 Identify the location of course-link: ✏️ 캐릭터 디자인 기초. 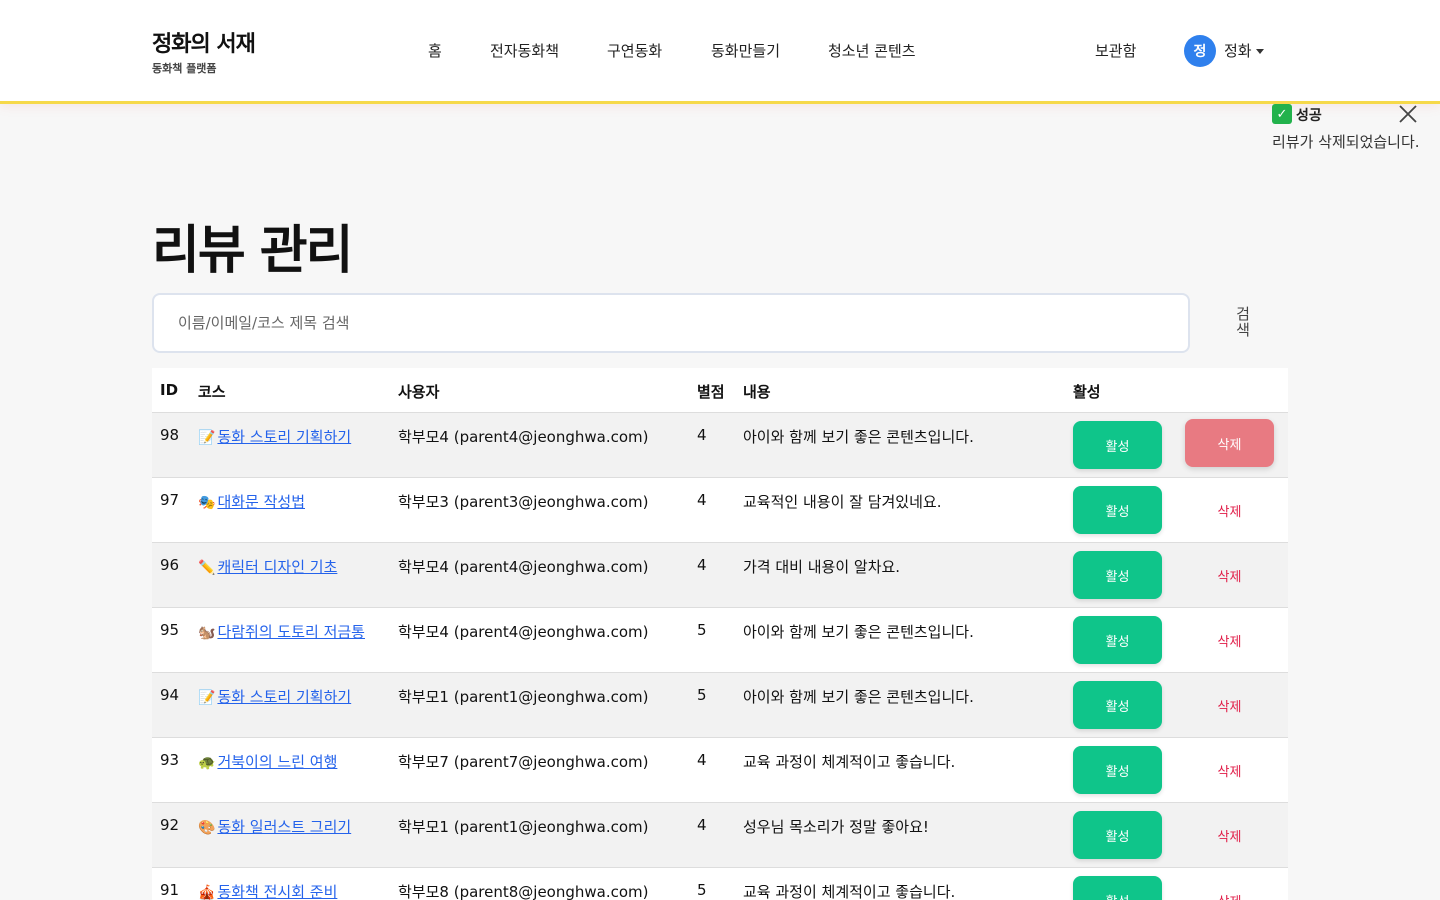
(267, 566).